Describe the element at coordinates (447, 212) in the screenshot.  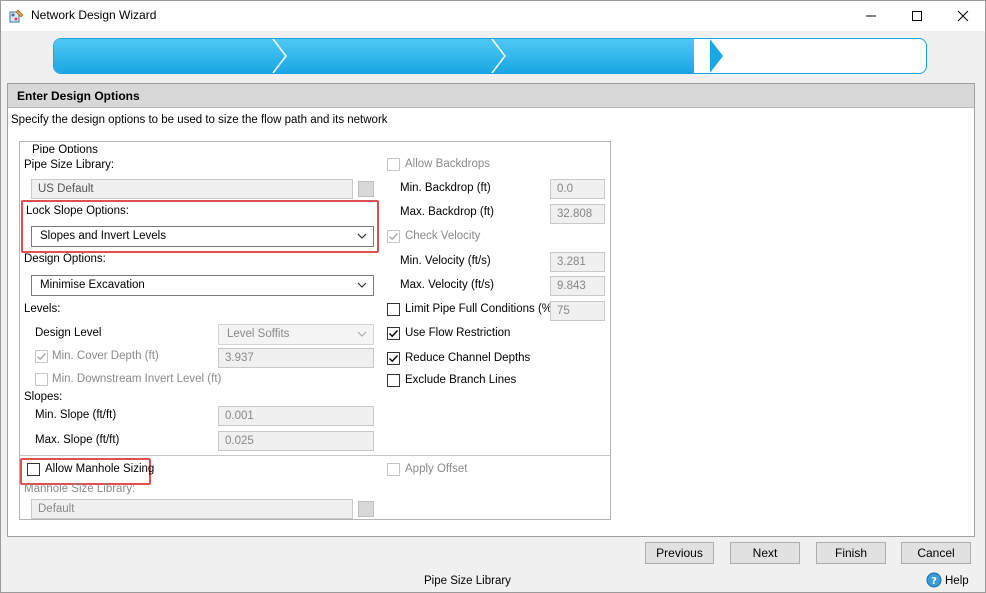
I see `max-backdrop-label: Max. Backdrop (ft)` at that location.